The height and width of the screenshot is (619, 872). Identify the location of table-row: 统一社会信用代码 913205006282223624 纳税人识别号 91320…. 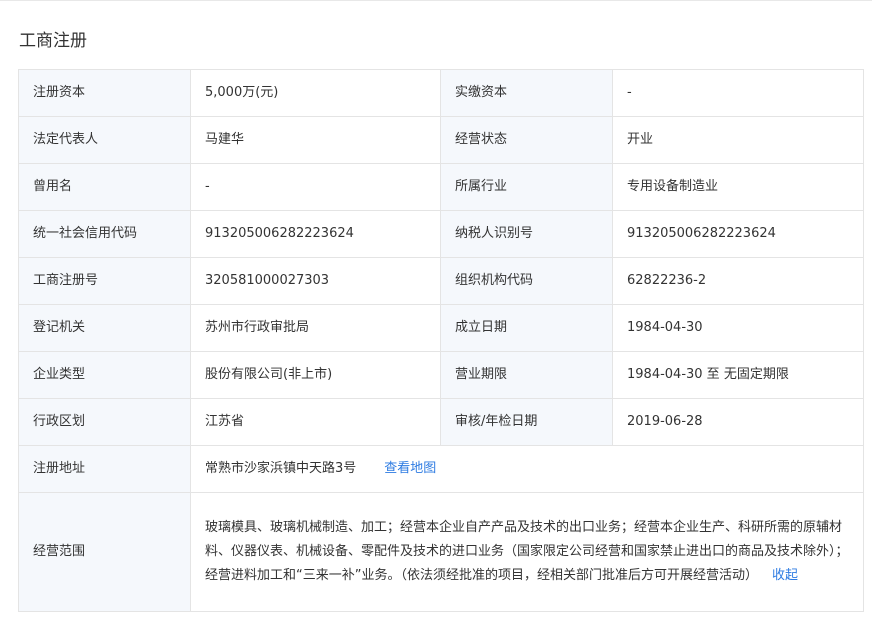
(441, 234).